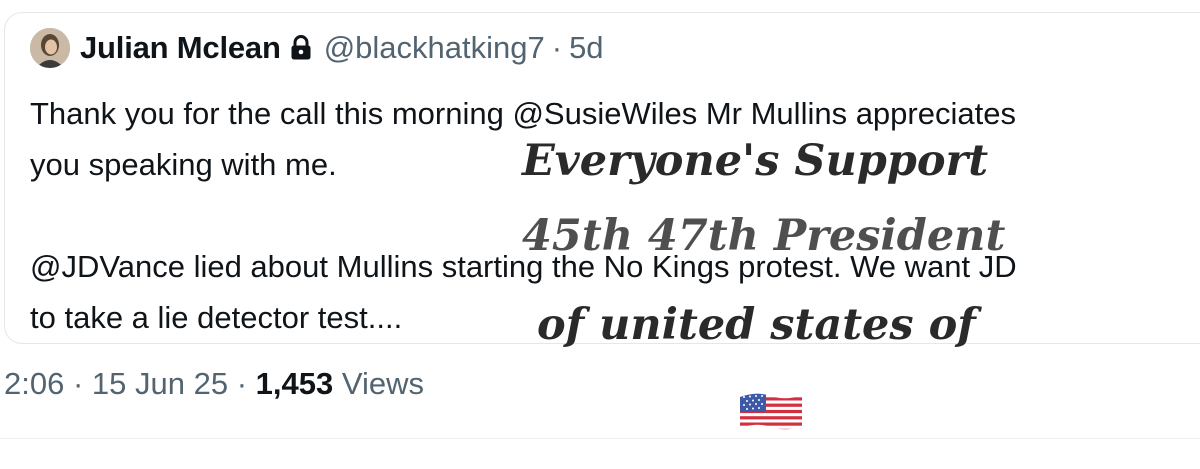  I want to click on overlay-text-line: Everyone's Support, so click(755, 161).